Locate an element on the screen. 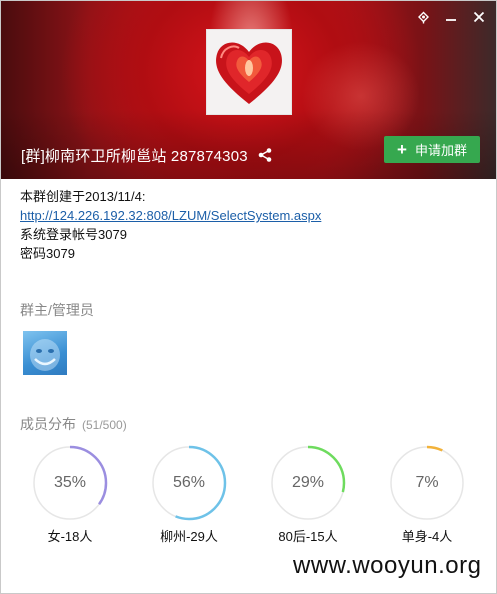 This screenshot has height=594, width=497. description-line: 本群创建于2013/11/4: is located at coordinates (83, 196).